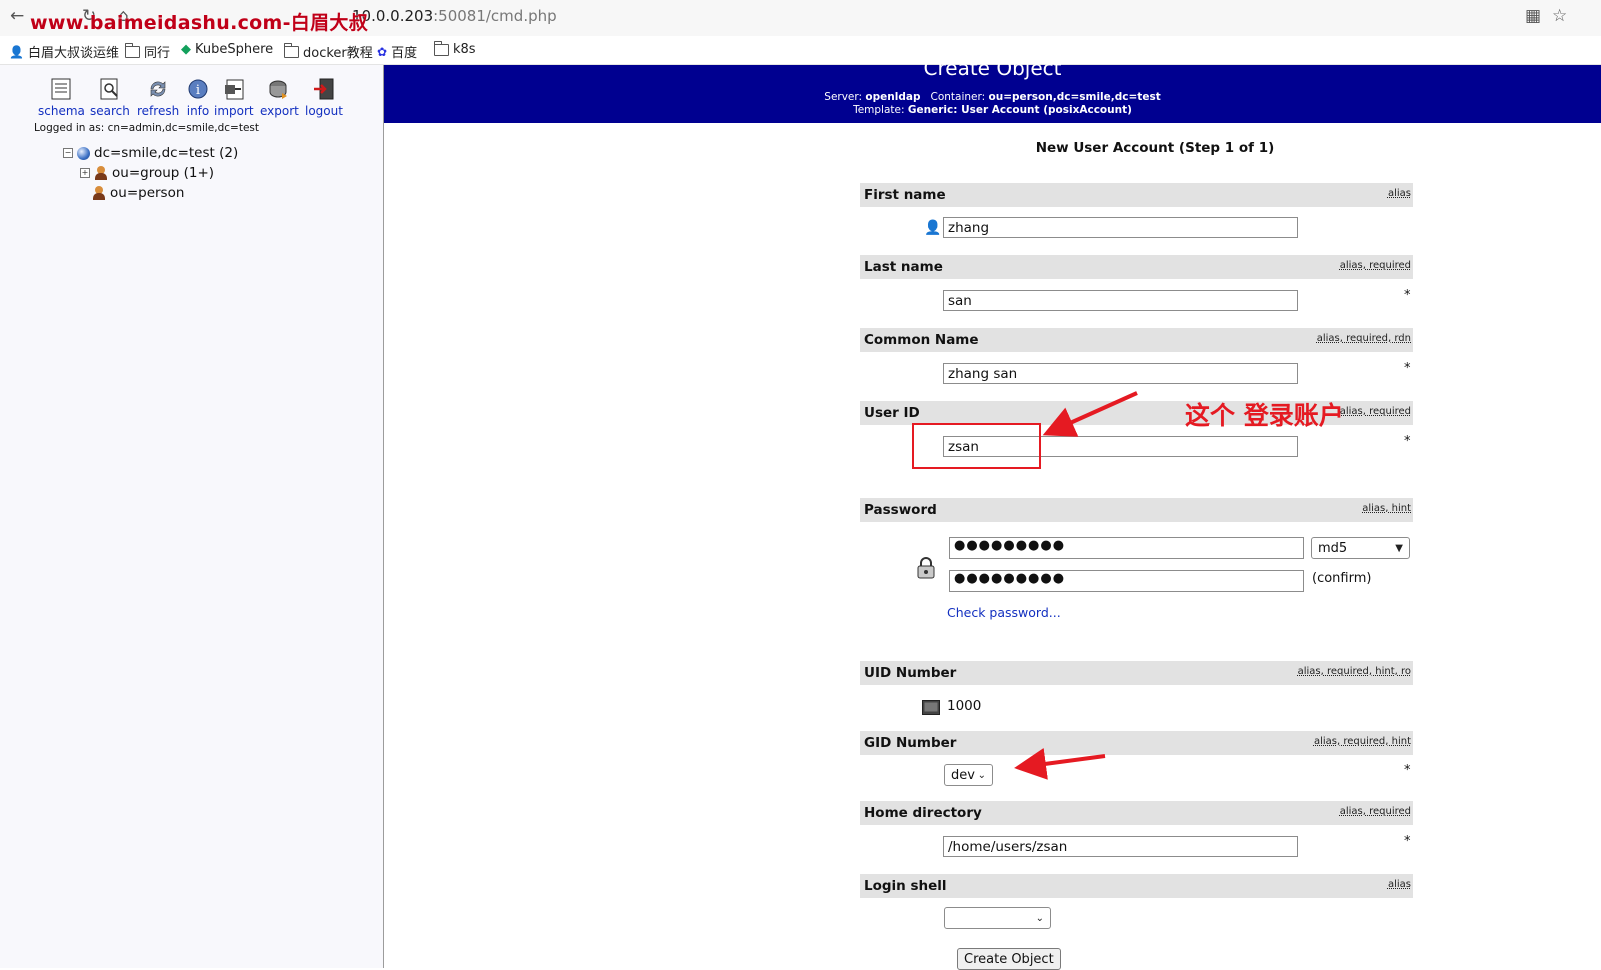 This screenshot has height=970, width=1601. I want to click on tool-search: search, so click(110, 97).